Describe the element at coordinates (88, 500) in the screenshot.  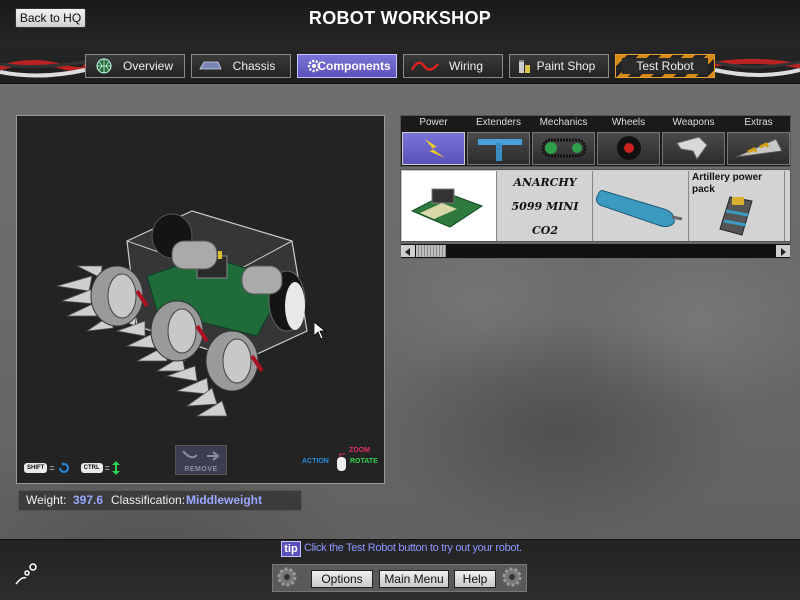
I see `weight-value: 397.6` at that location.